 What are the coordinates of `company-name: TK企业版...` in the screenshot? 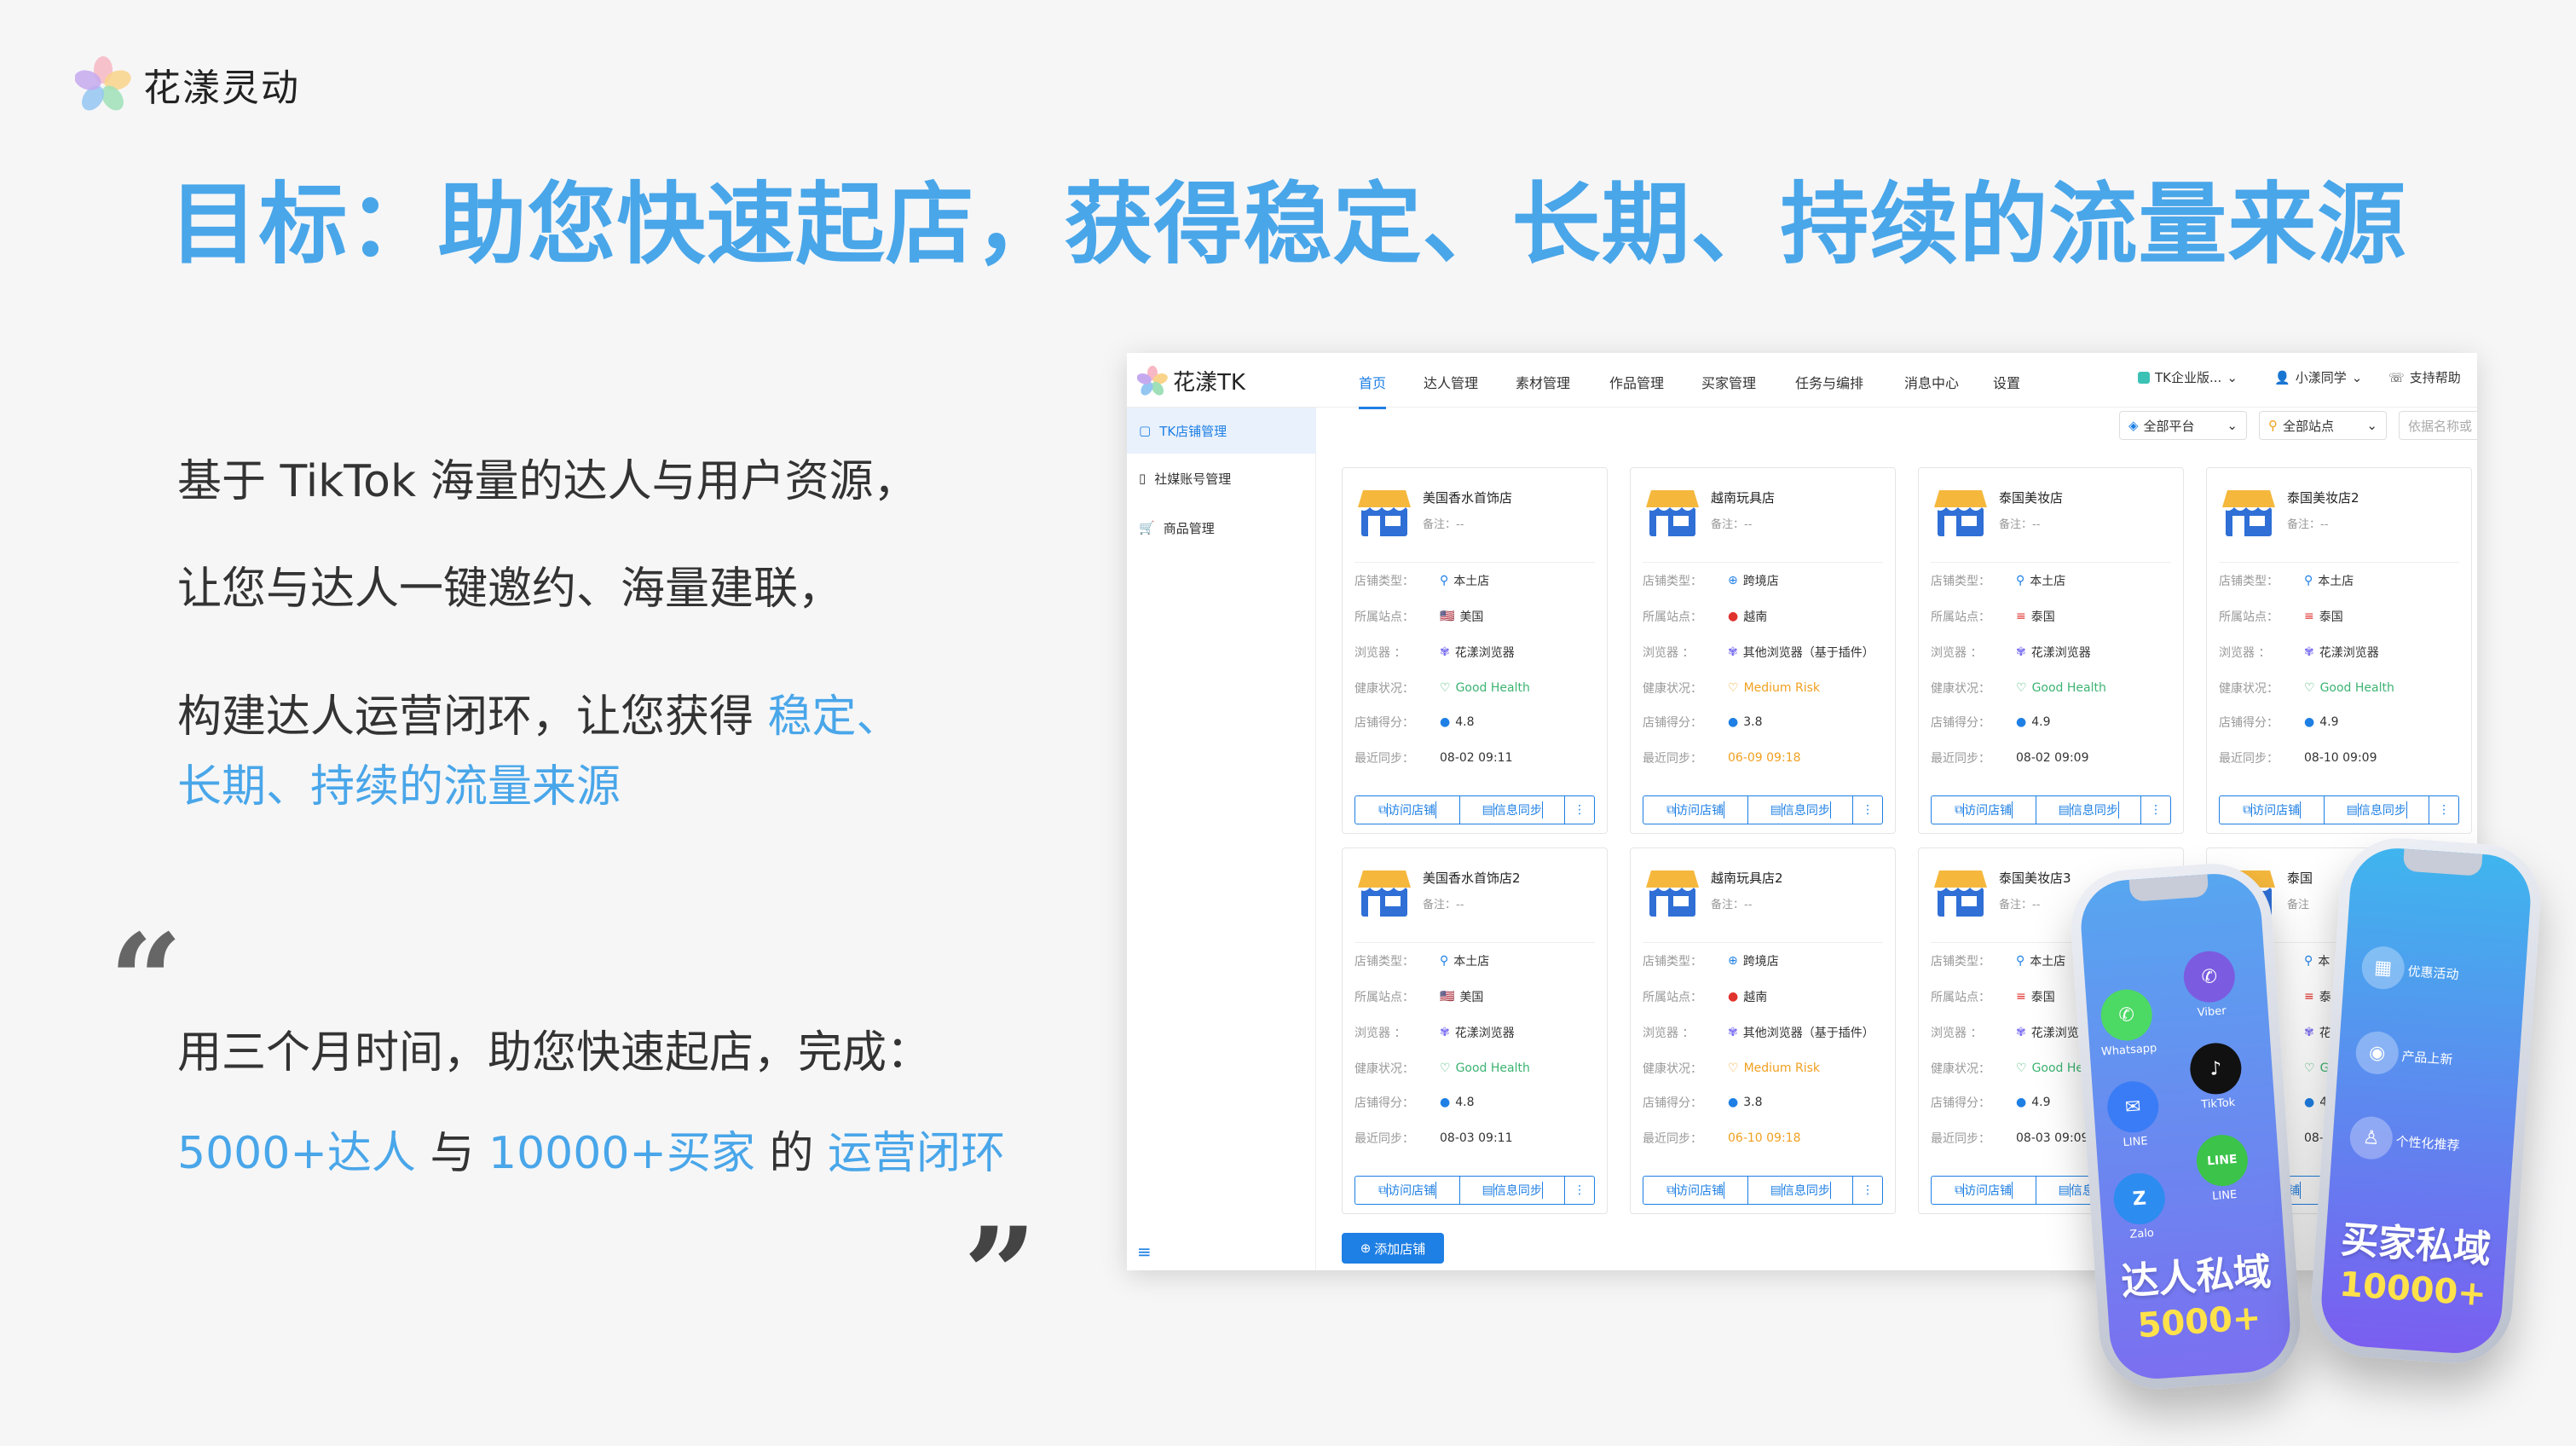 It's located at (2188, 378).